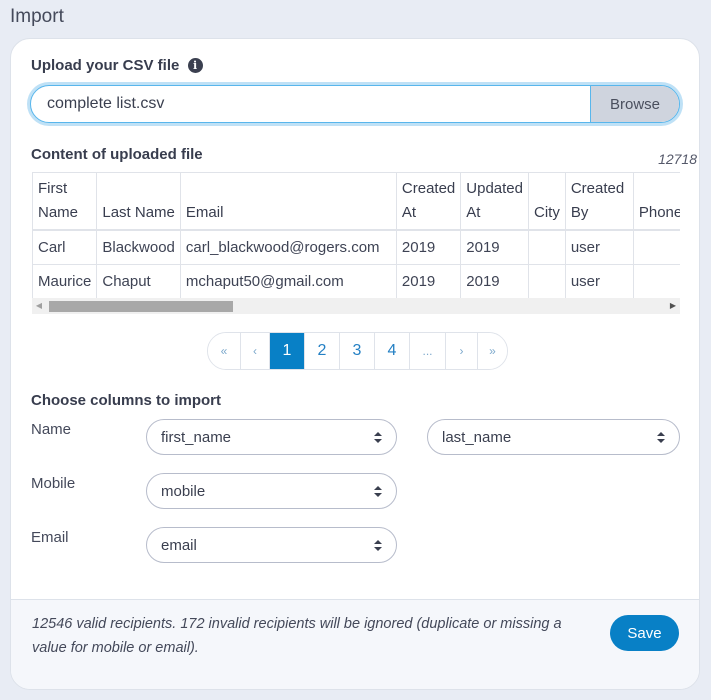 The height and width of the screenshot is (700, 711). Describe the element at coordinates (288, 281) in the screenshot. I see `table-cell: mchaput50@gmail.com` at that location.